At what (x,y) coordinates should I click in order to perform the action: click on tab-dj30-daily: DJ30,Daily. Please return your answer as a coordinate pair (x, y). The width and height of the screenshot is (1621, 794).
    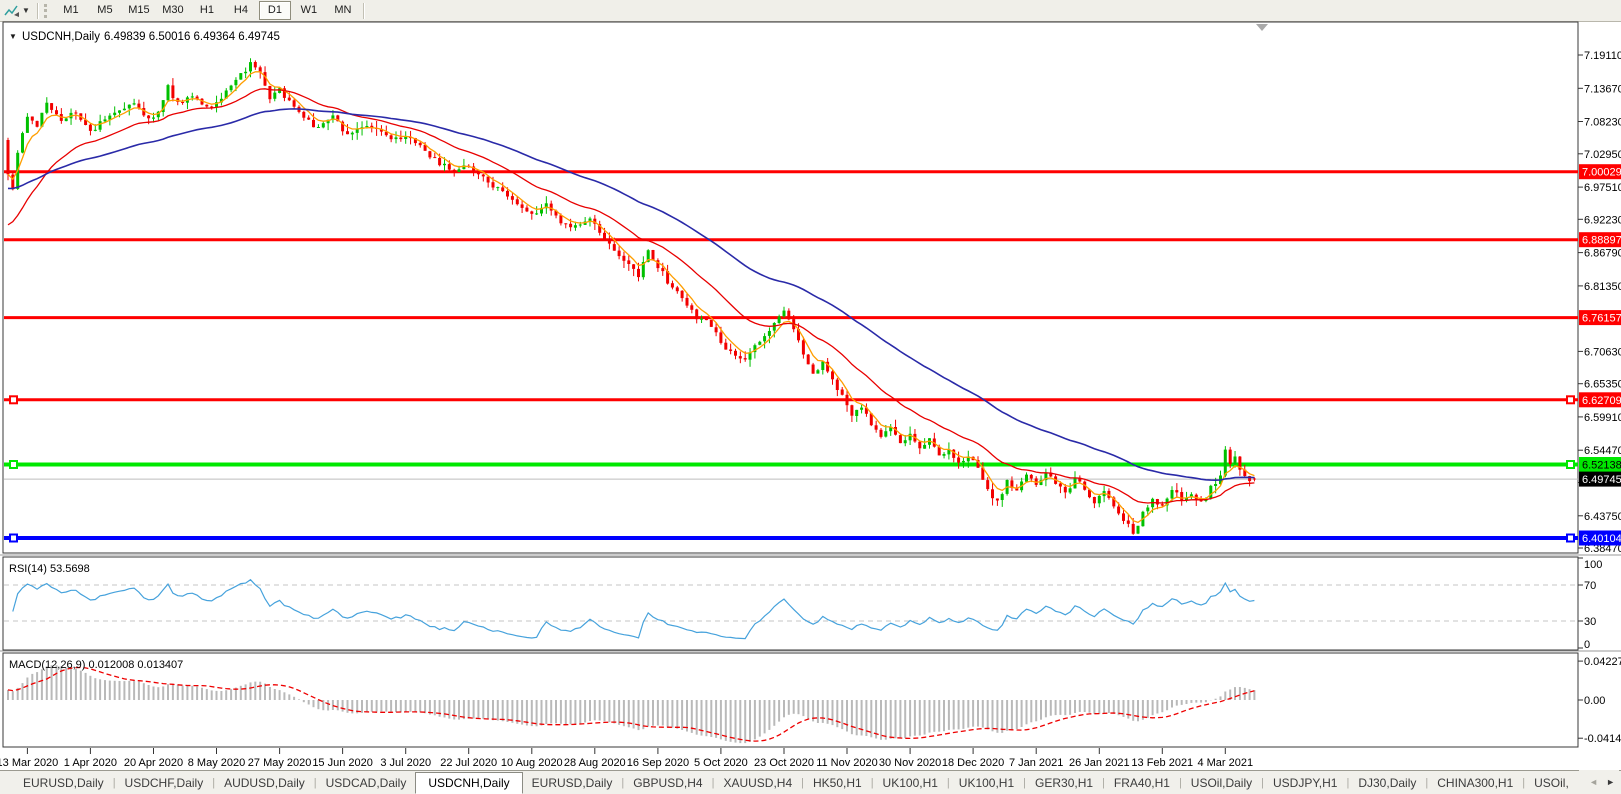
    Looking at the image, I should click on (1387, 783).